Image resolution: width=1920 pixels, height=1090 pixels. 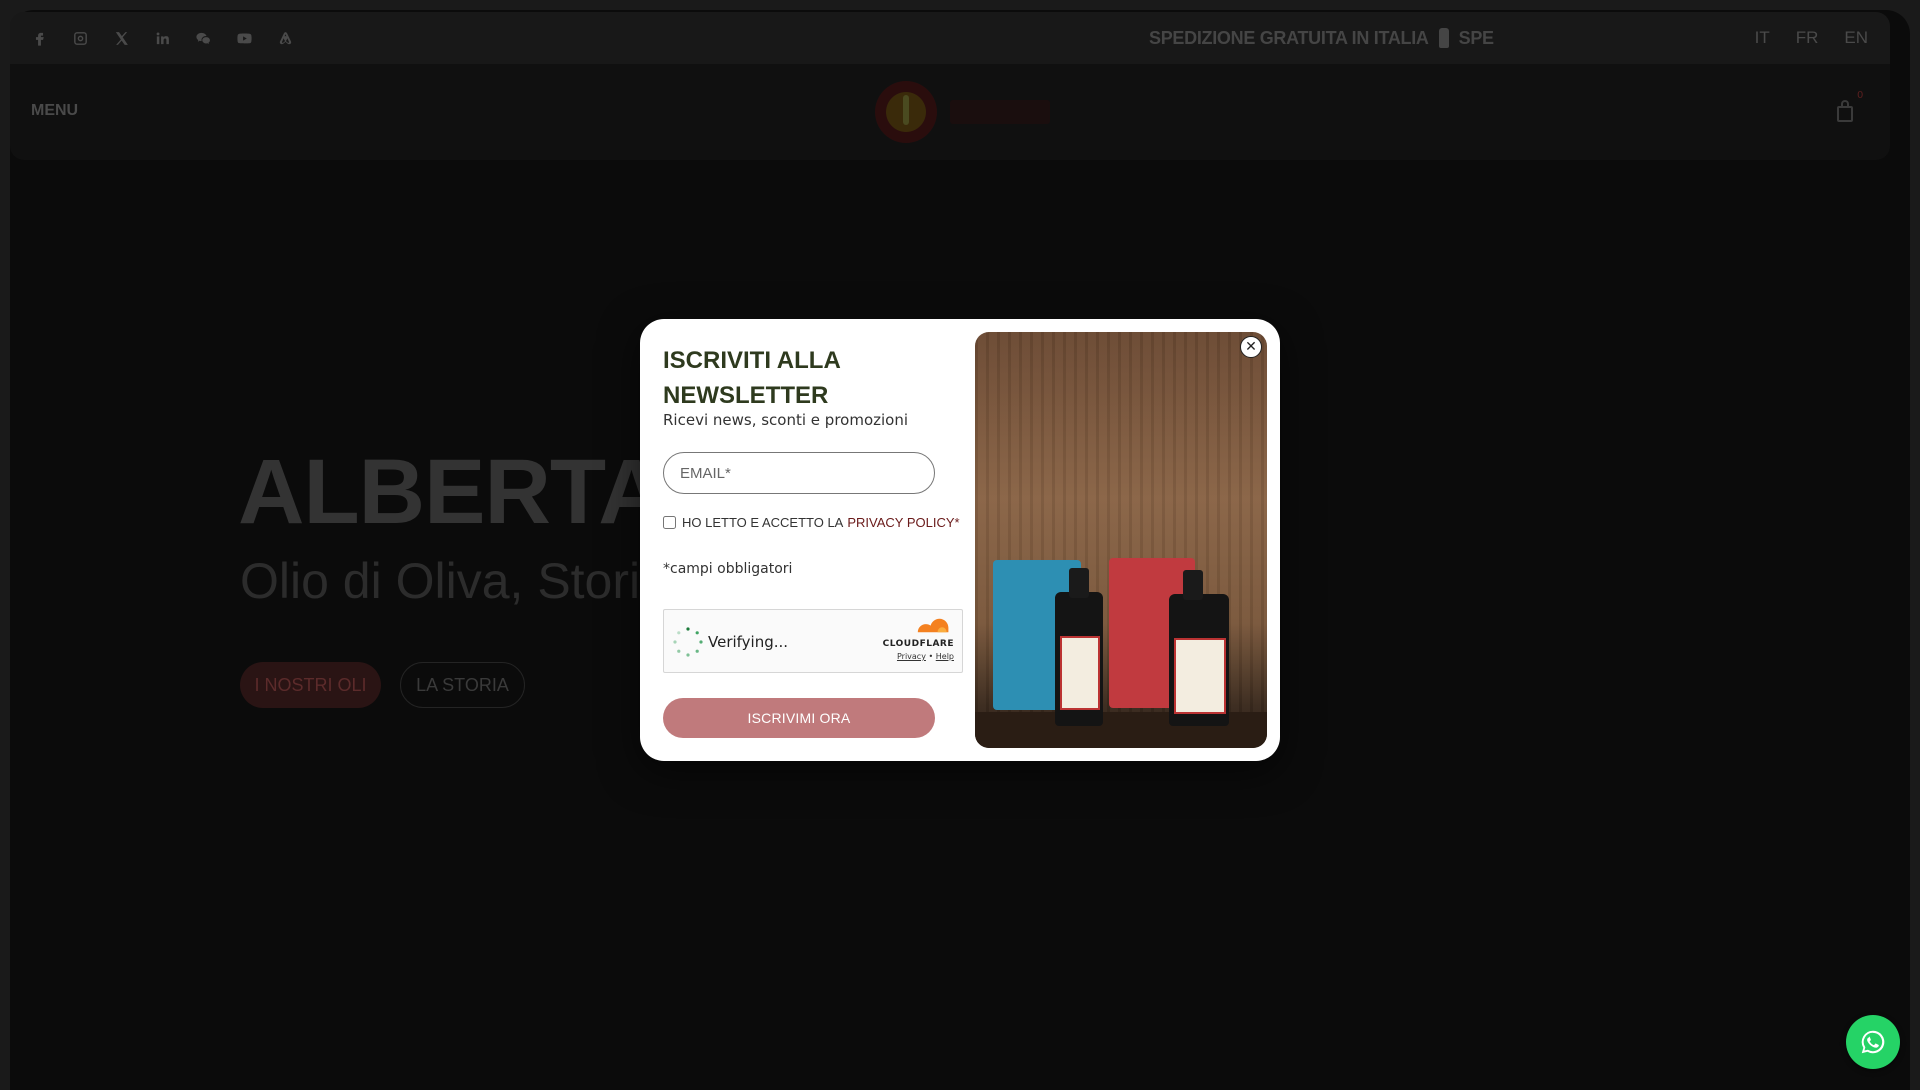 What do you see at coordinates (903, 522) in the screenshot?
I see `privacy-policy-link: PRIVACY POLICY*` at bounding box center [903, 522].